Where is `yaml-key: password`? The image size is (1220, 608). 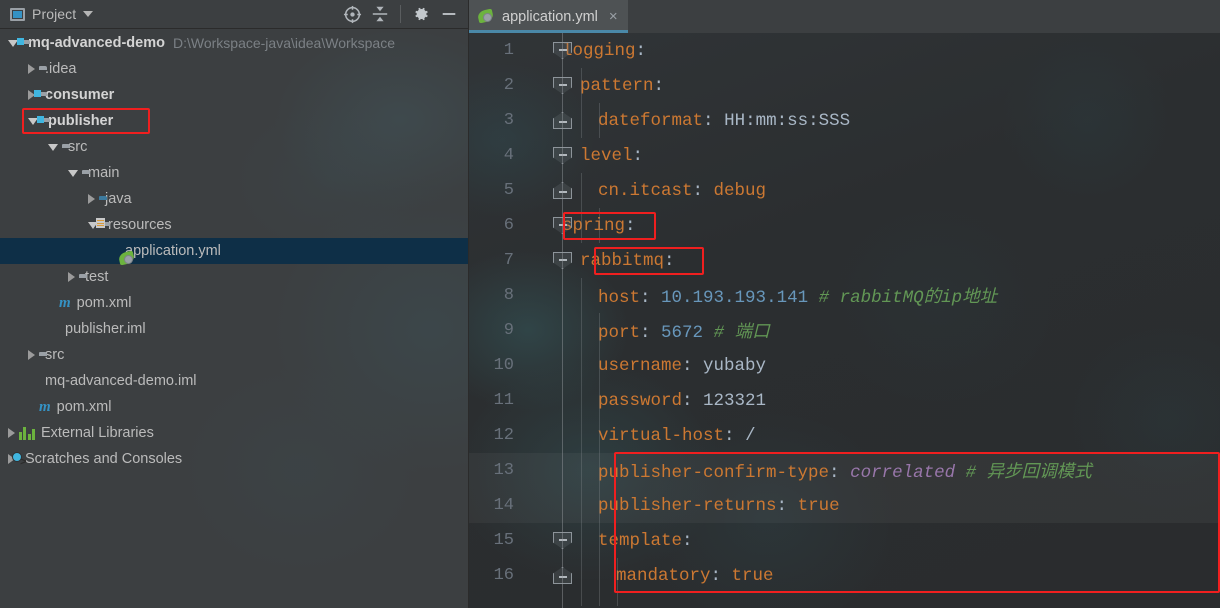
yaml-key: password is located at coordinates (640, 400).